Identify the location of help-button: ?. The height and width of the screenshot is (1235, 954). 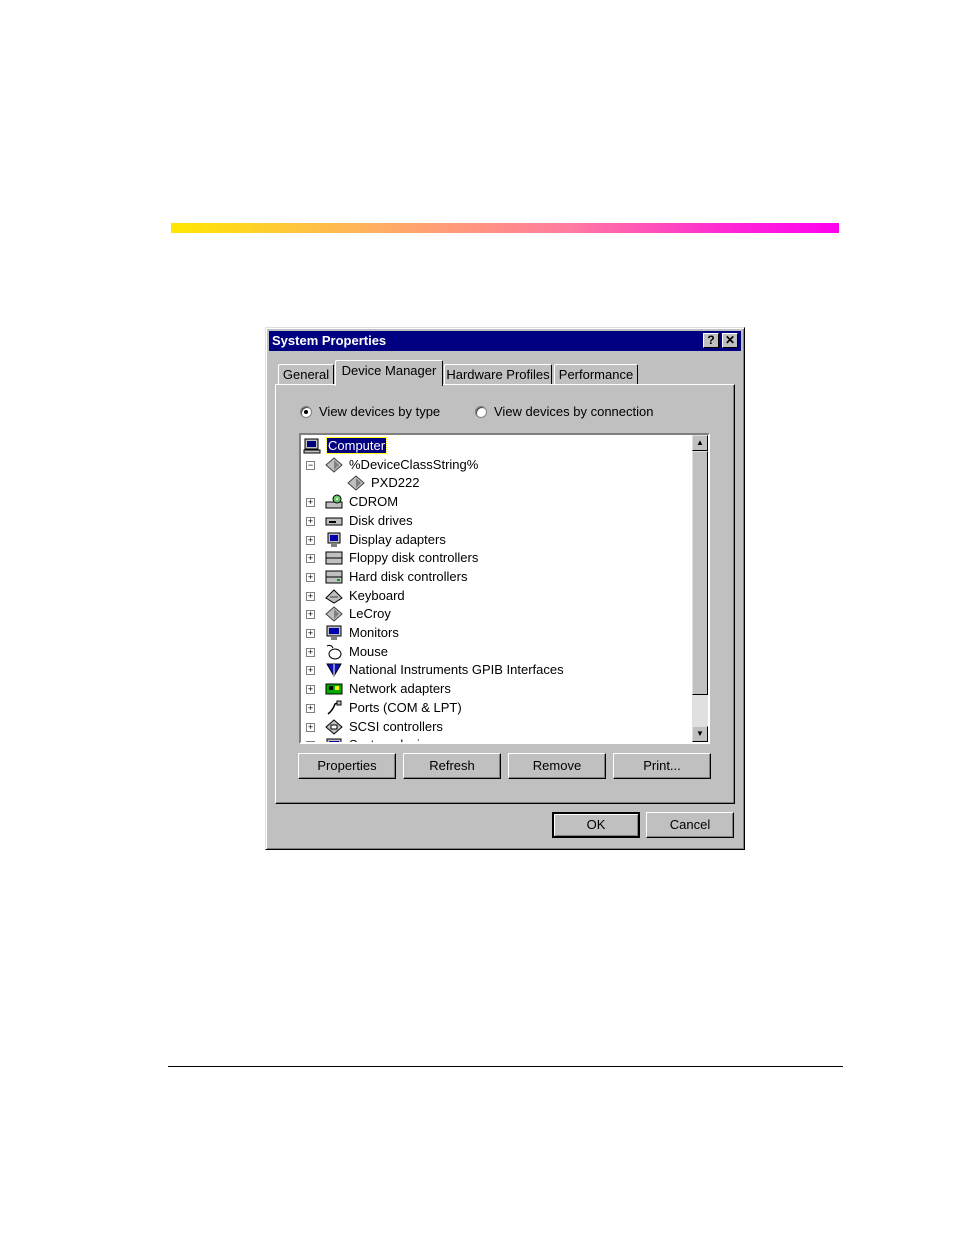
(711, 340).